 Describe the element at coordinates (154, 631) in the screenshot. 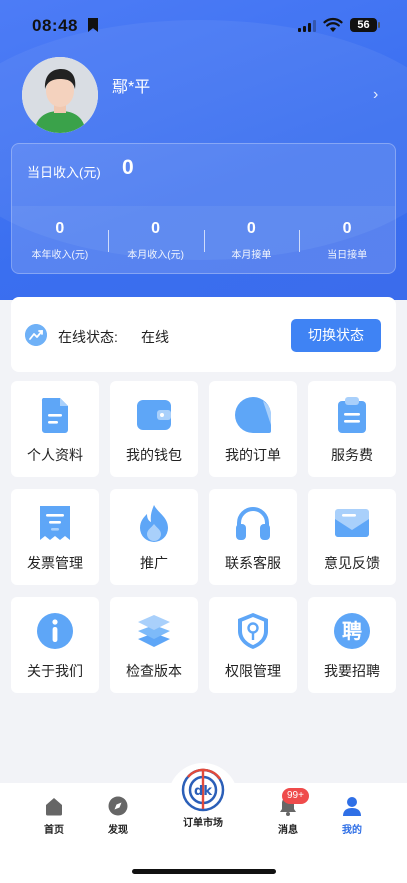

I see `layers-icon` at that location.